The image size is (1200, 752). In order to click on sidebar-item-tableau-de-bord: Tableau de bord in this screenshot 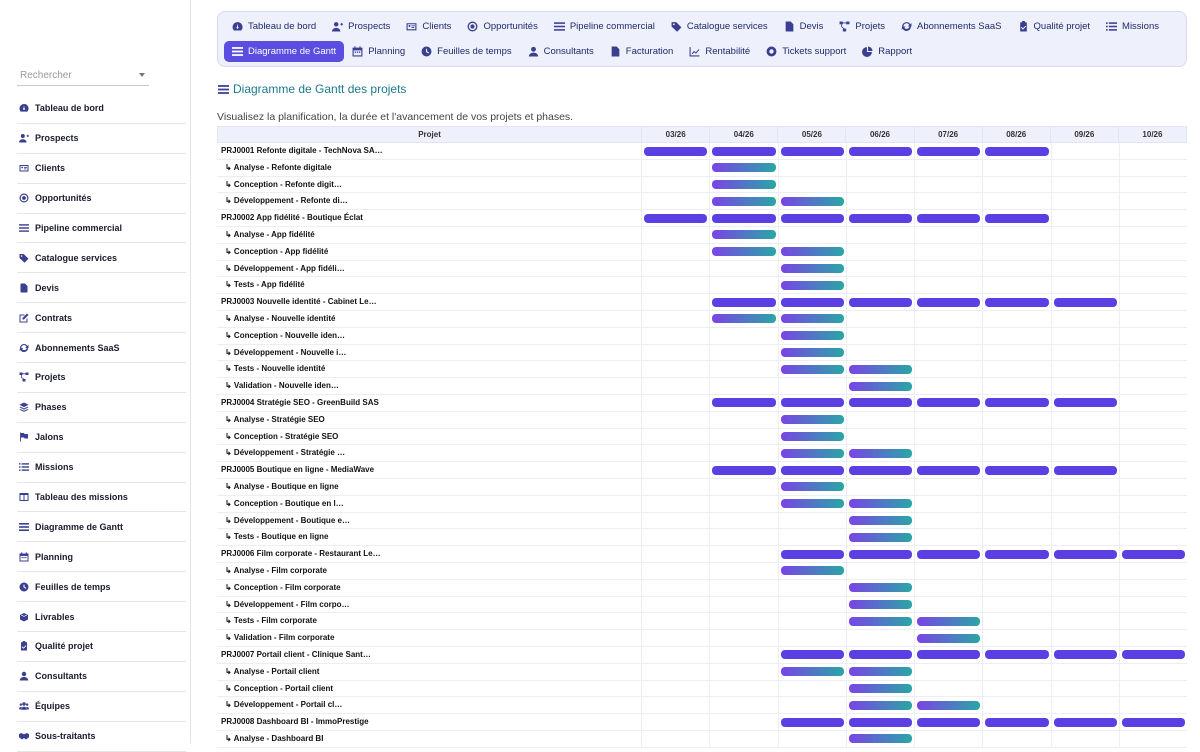, I will do `click(101, 109)`.